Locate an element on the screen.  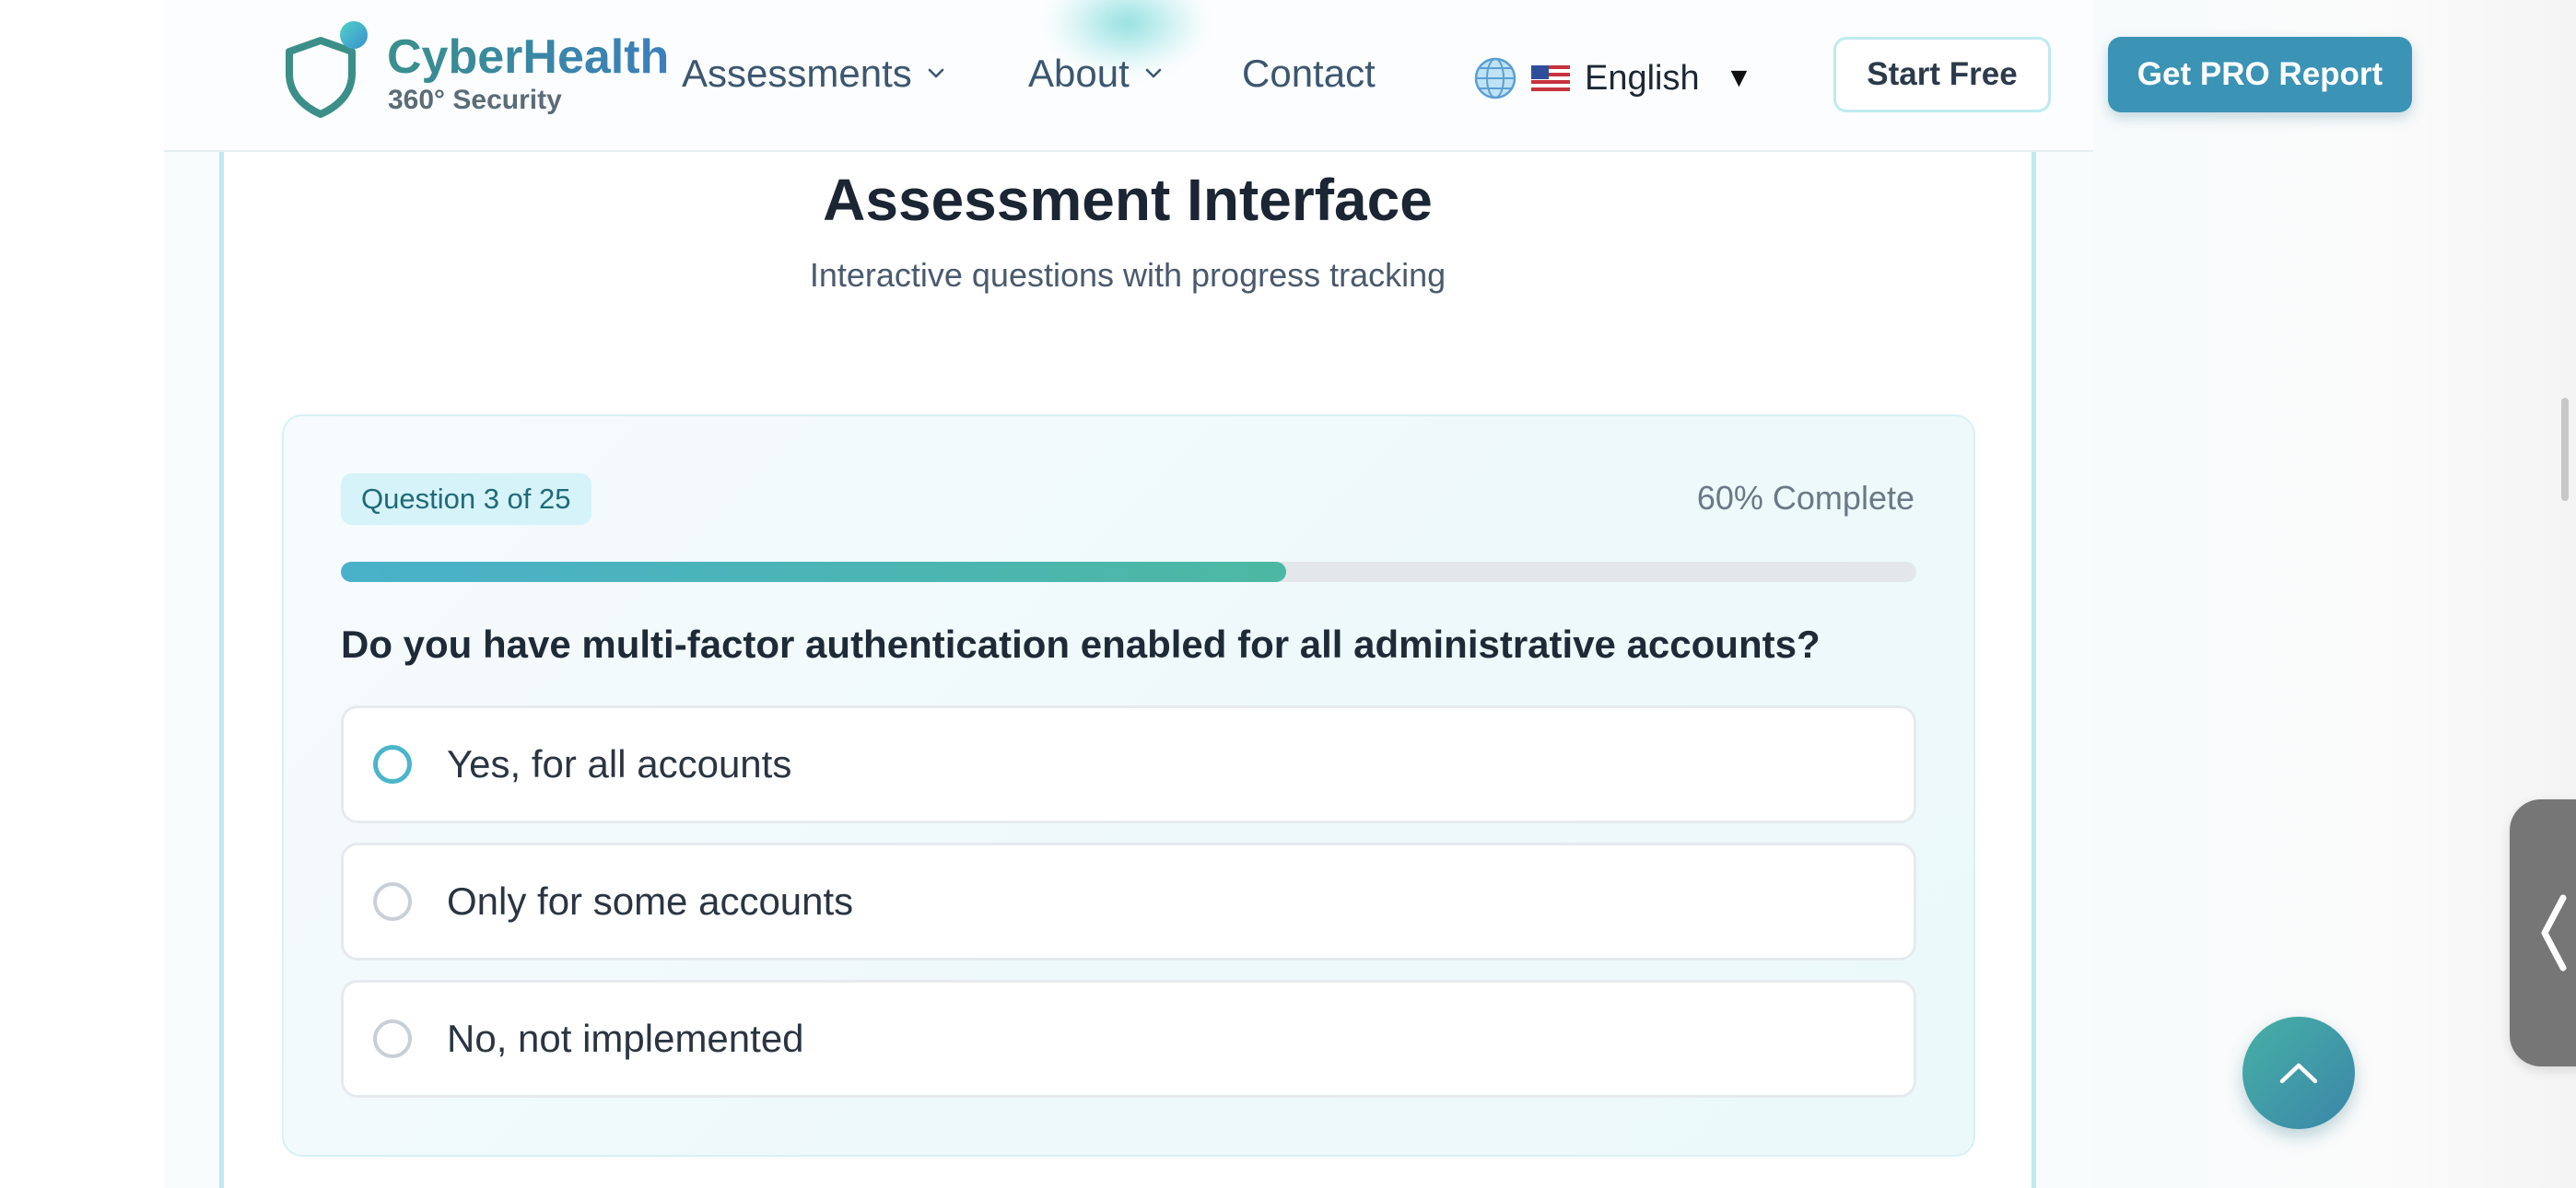
nav-assessments: Assessments is located at coordinates (813, 74).